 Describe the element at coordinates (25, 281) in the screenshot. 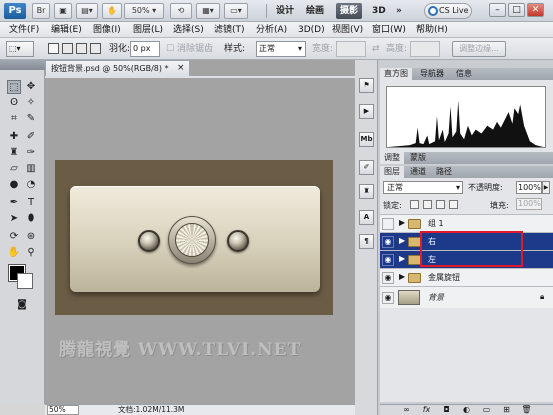

I see `background-color-swatch` at that location.